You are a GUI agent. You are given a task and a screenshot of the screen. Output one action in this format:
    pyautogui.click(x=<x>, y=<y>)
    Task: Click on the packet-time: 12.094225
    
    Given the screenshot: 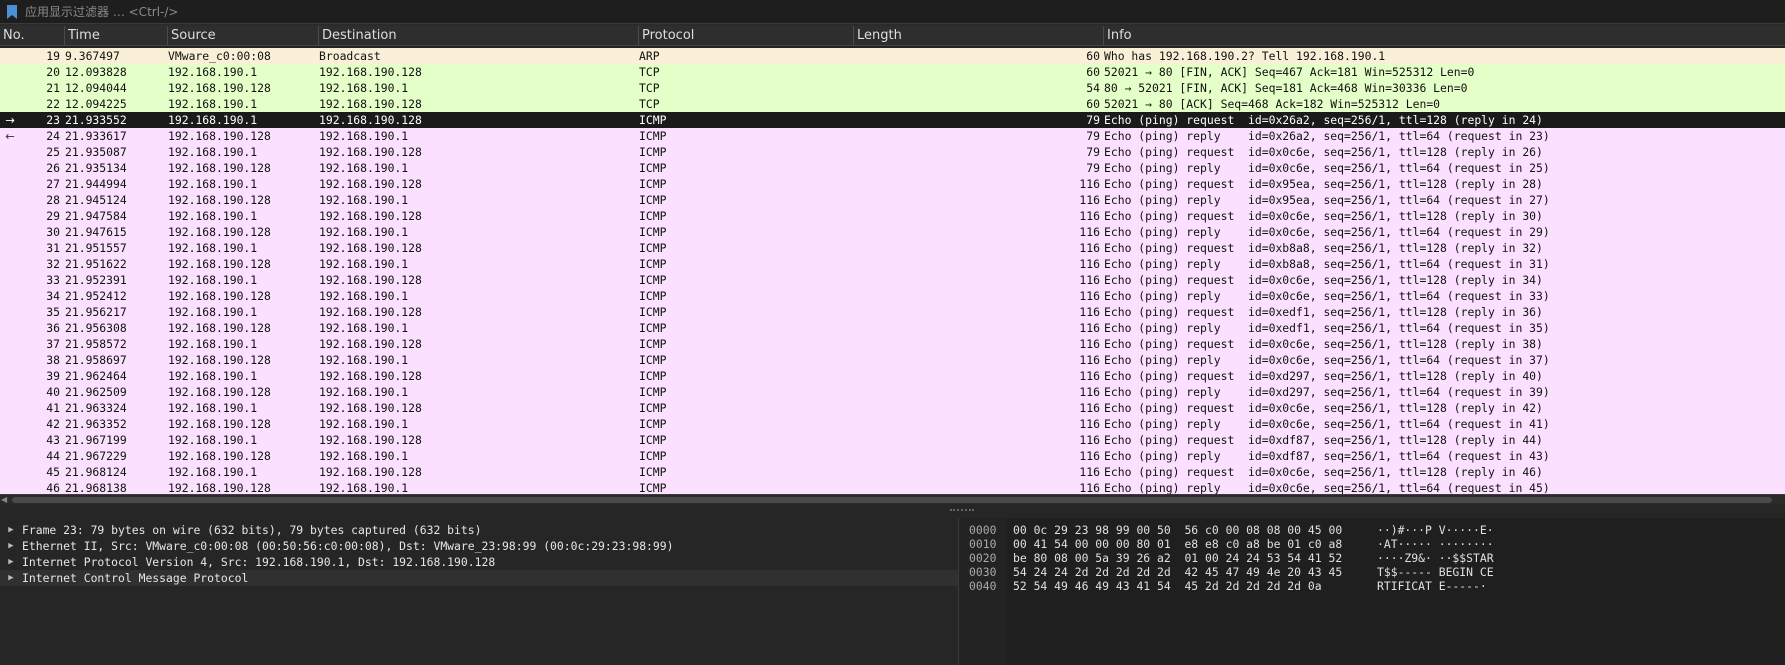 What is the action you would take?
    pyautogui.click(x=96, y=104)
    